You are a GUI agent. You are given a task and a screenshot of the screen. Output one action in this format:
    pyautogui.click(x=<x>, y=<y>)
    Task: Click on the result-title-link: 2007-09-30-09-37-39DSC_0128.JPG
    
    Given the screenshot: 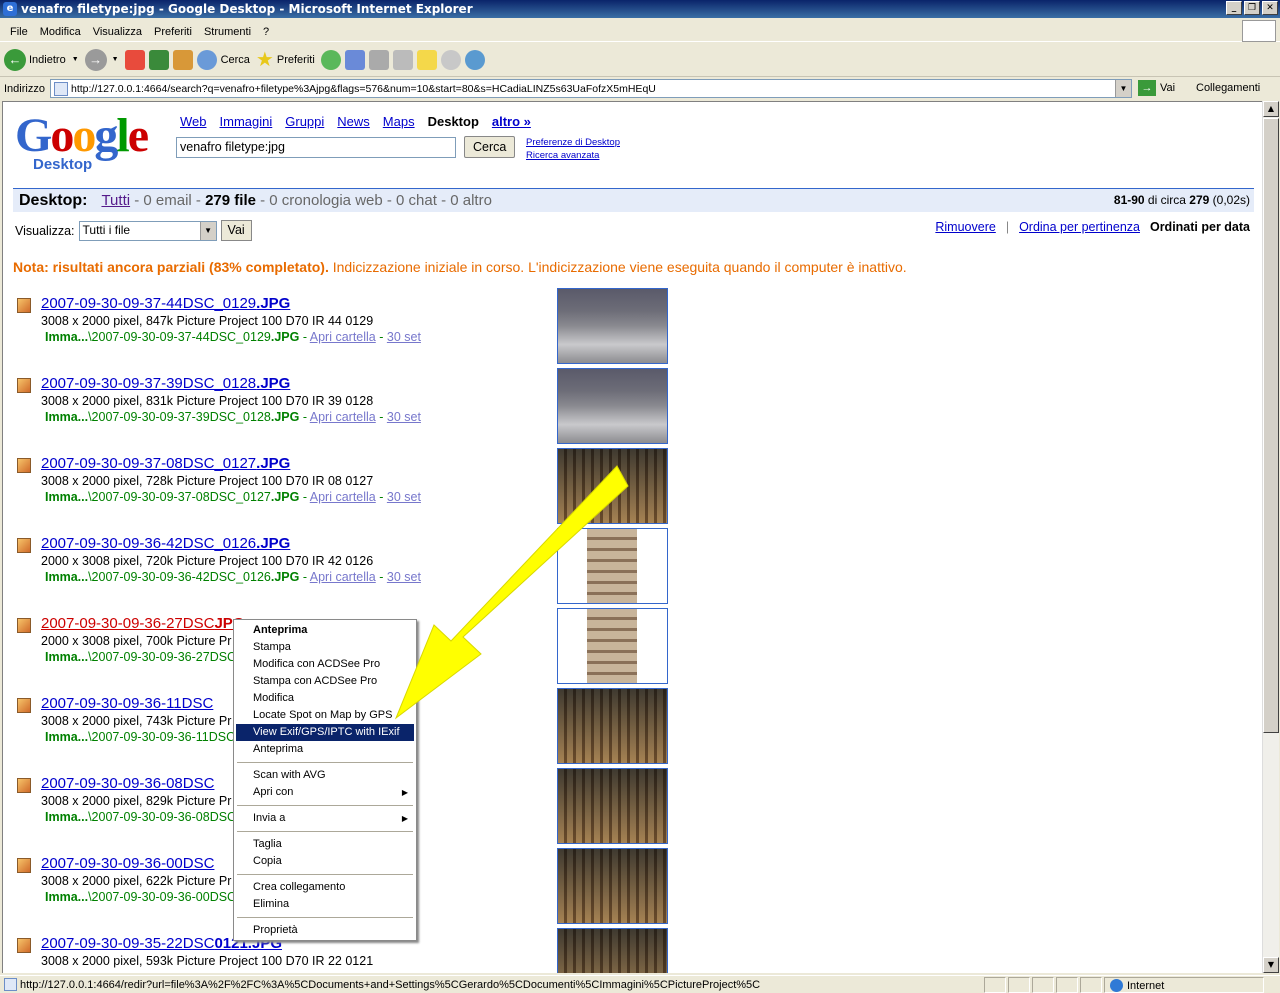 What is the action you would take?
    pyautogui.click(x=165, y=383)
    